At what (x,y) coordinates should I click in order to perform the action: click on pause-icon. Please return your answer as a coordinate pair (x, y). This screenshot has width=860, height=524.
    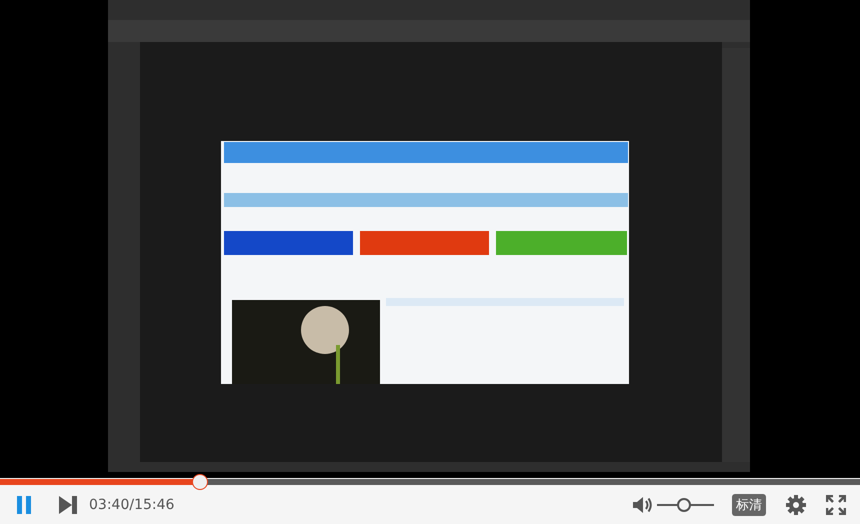
    Looking at the image, I should click on (24, 505).